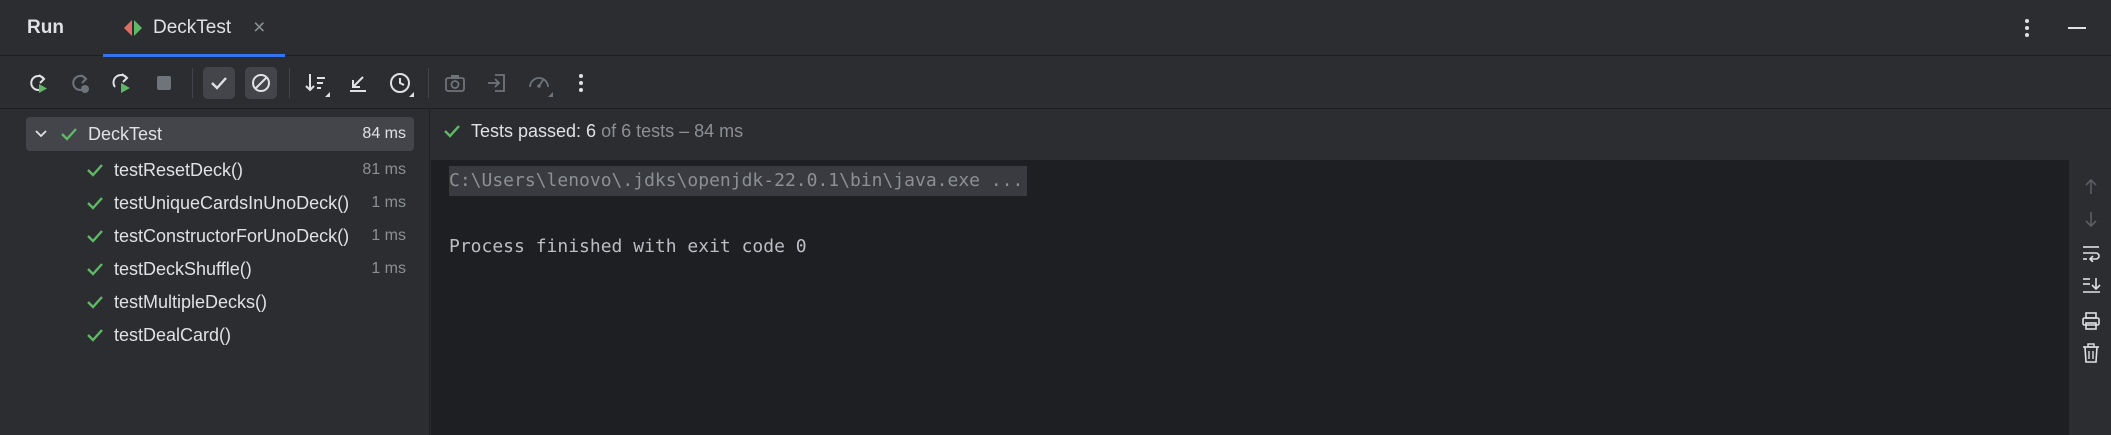  What do you see at coordinates (41, 134) in the screenshot?
I see `chevron-down-icon` at bounding box center [41, 134].